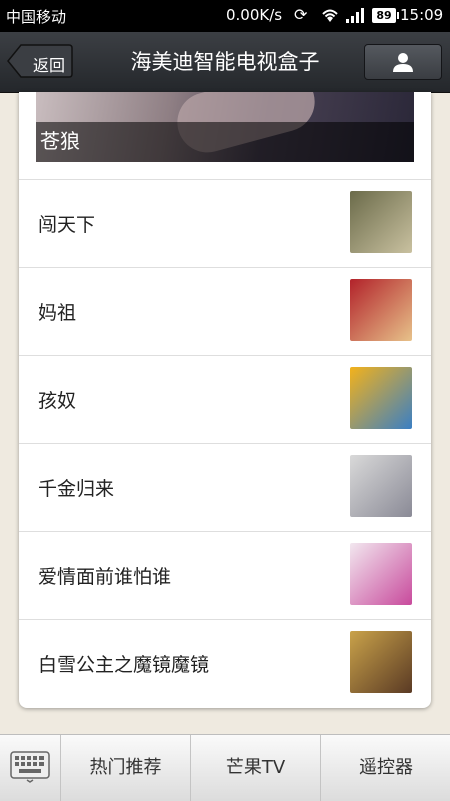  I want to click on list-item: 千金归来, so click(225, 487).